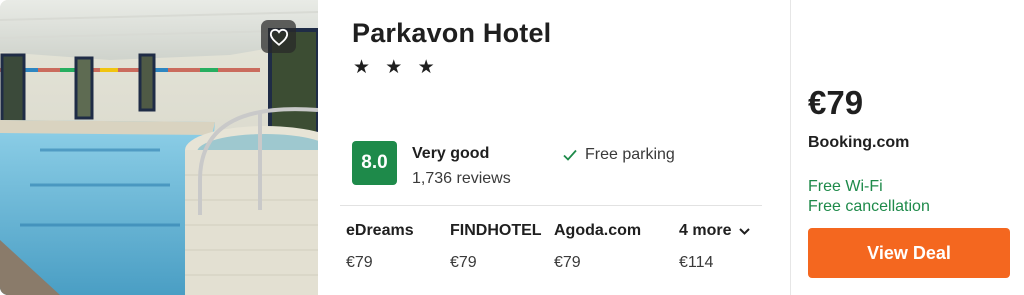  I want to click on perk-free-cancellation: Free cancellation, so click(869, 206).